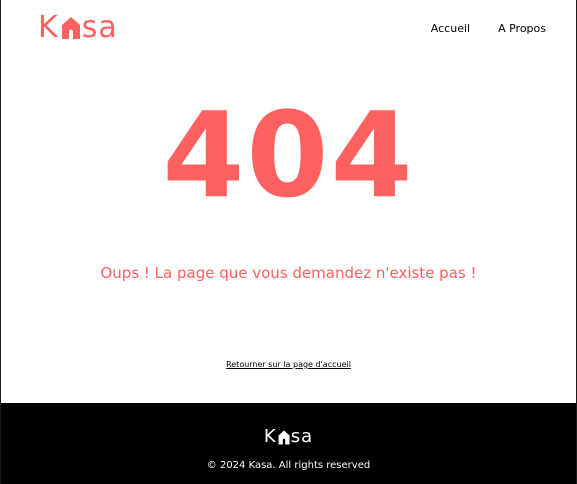 This screenshot has height=484, width=577. I want to click on site-header: K sa Accueil A Propos, so click(288, 30).